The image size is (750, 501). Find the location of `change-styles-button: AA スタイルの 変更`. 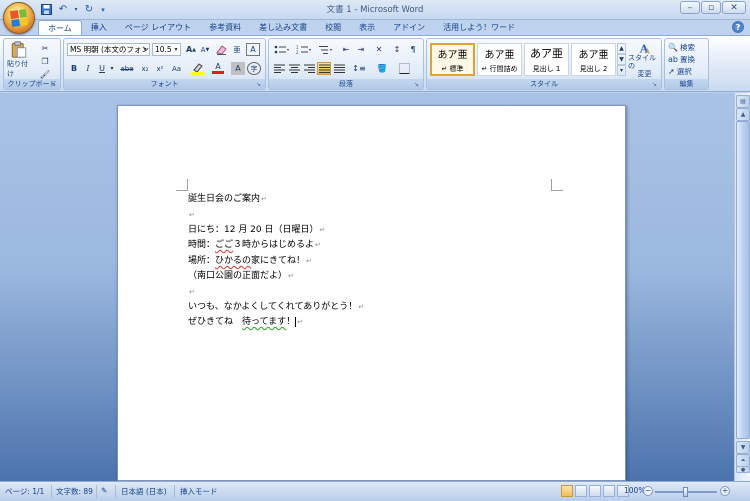

change-styles-button: AA スタイルの 変更 is located at coordinates (644, 60).